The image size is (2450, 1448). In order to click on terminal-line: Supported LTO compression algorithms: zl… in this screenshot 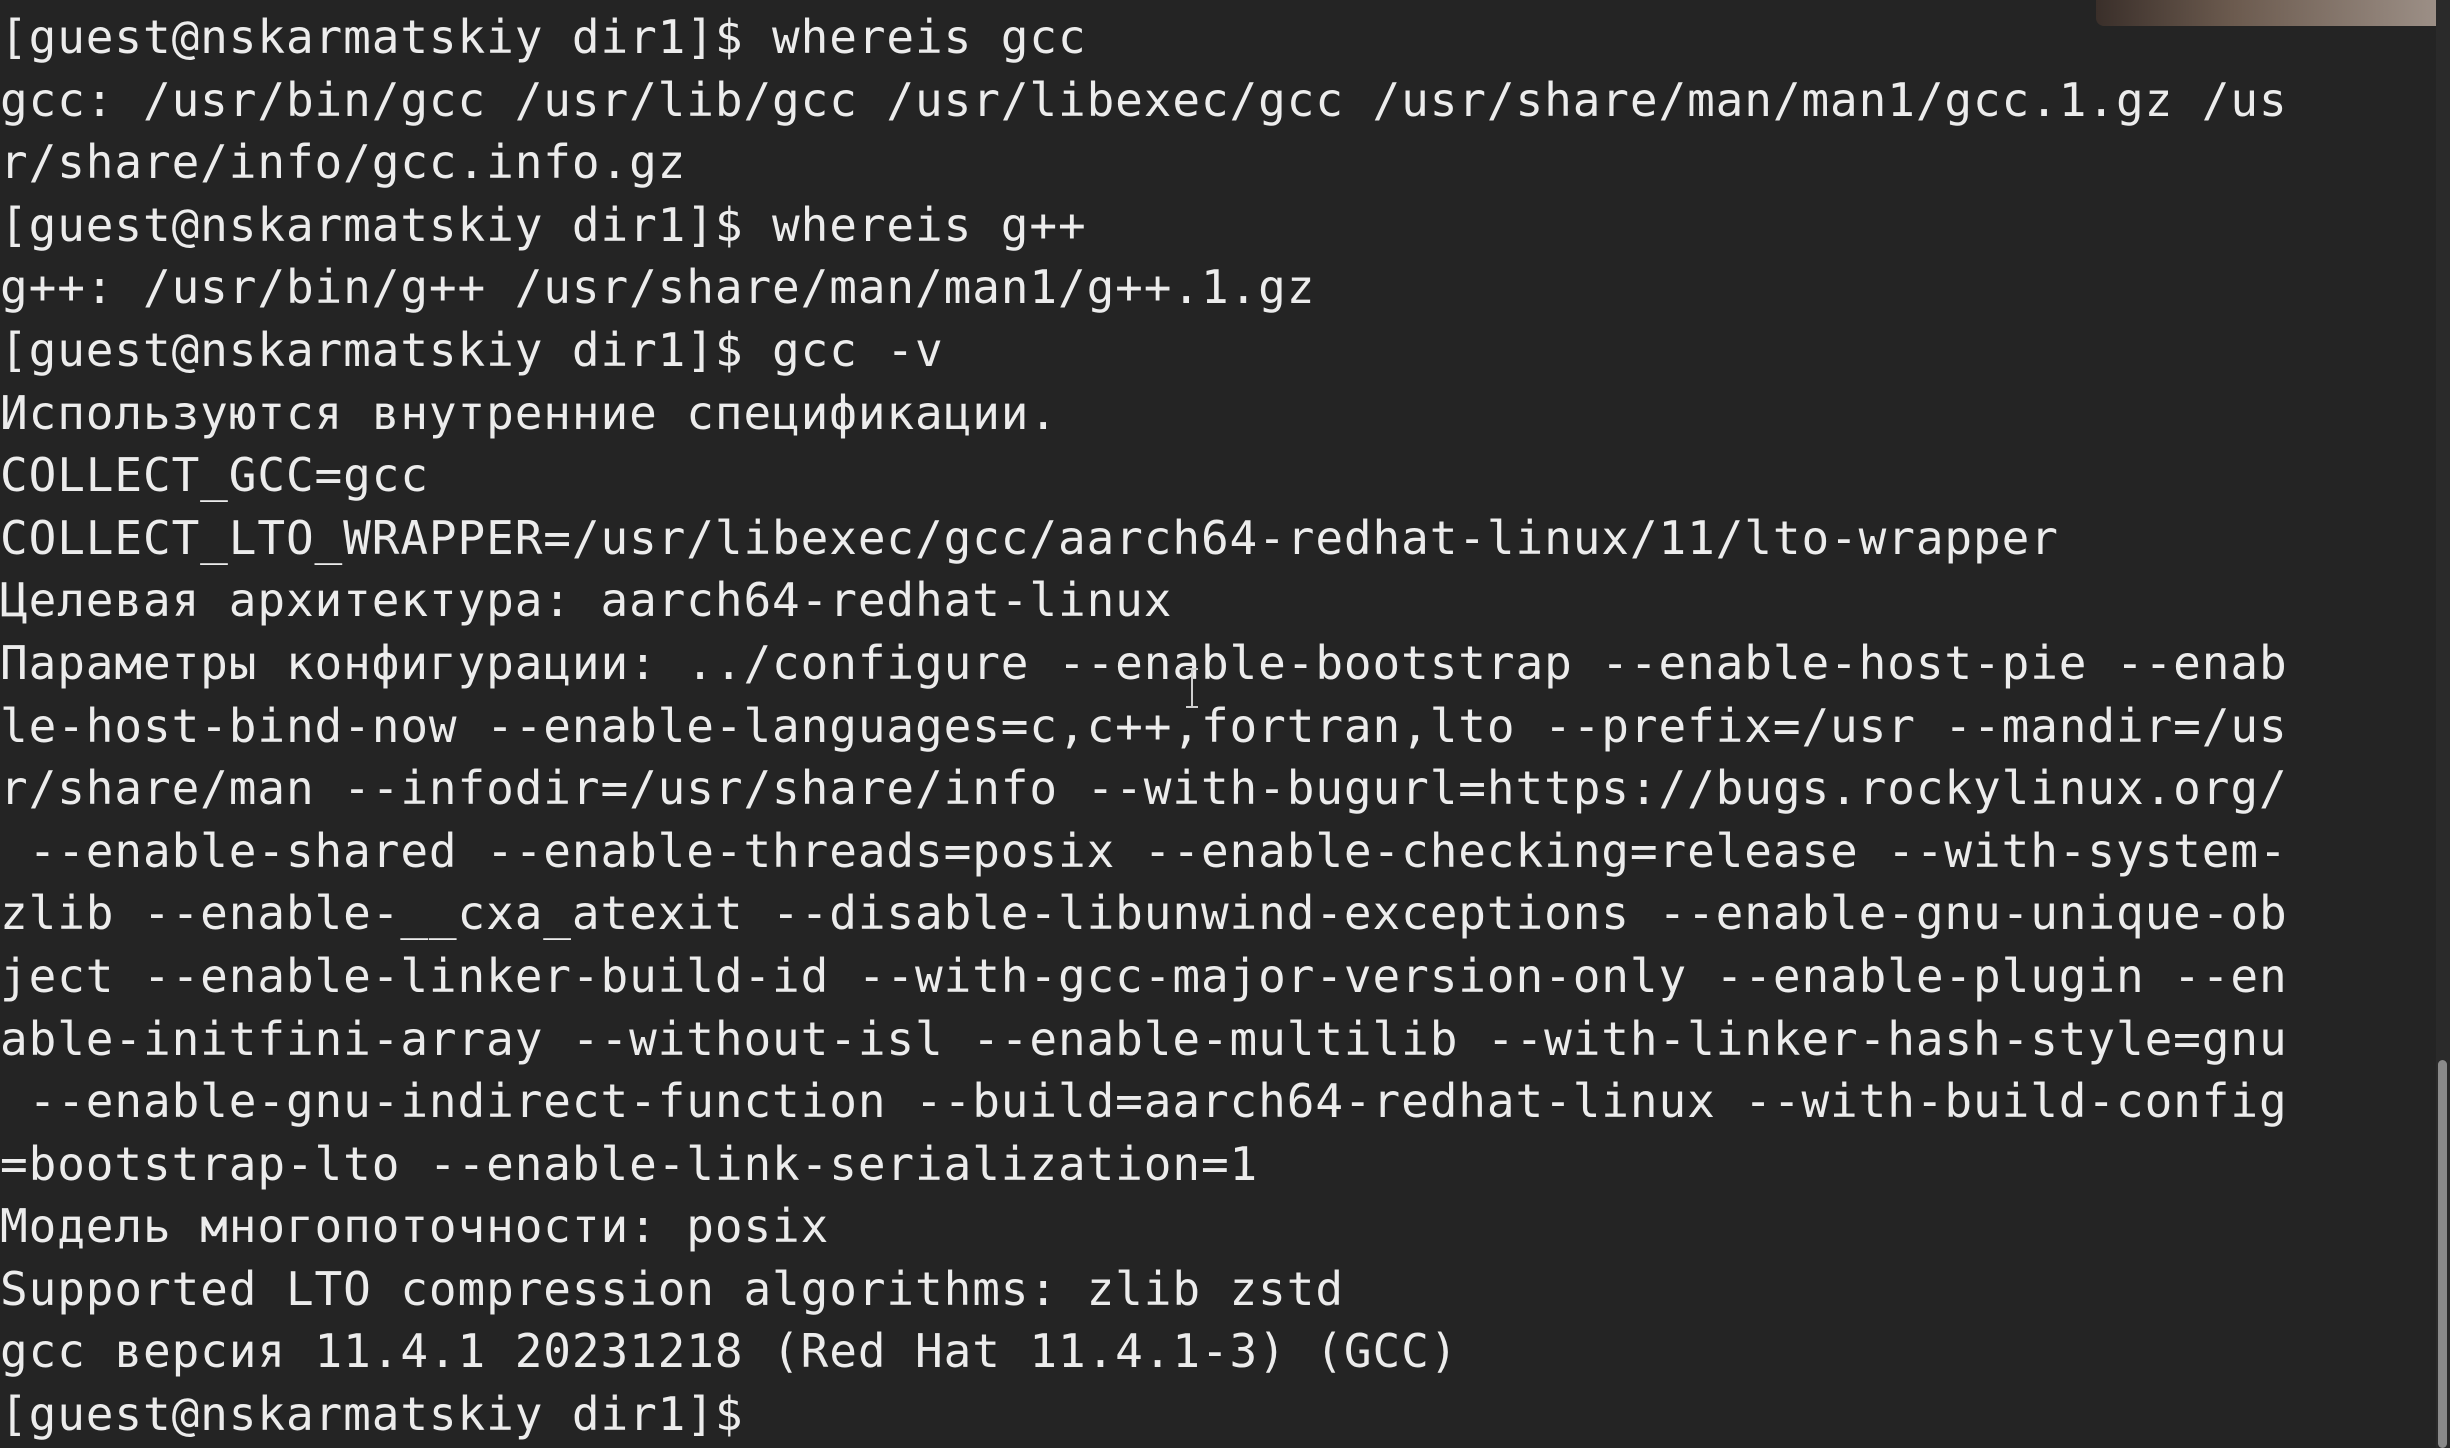, I will do `click(672, 1288)`.